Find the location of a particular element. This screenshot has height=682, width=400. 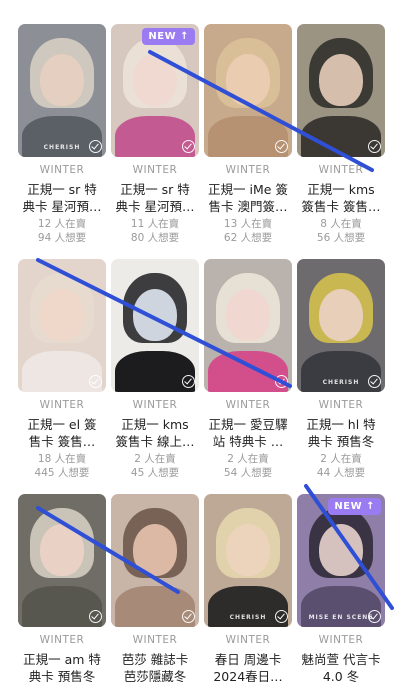

card-sellers-count: 11 人在賣 is located at coordinates (155, 224).